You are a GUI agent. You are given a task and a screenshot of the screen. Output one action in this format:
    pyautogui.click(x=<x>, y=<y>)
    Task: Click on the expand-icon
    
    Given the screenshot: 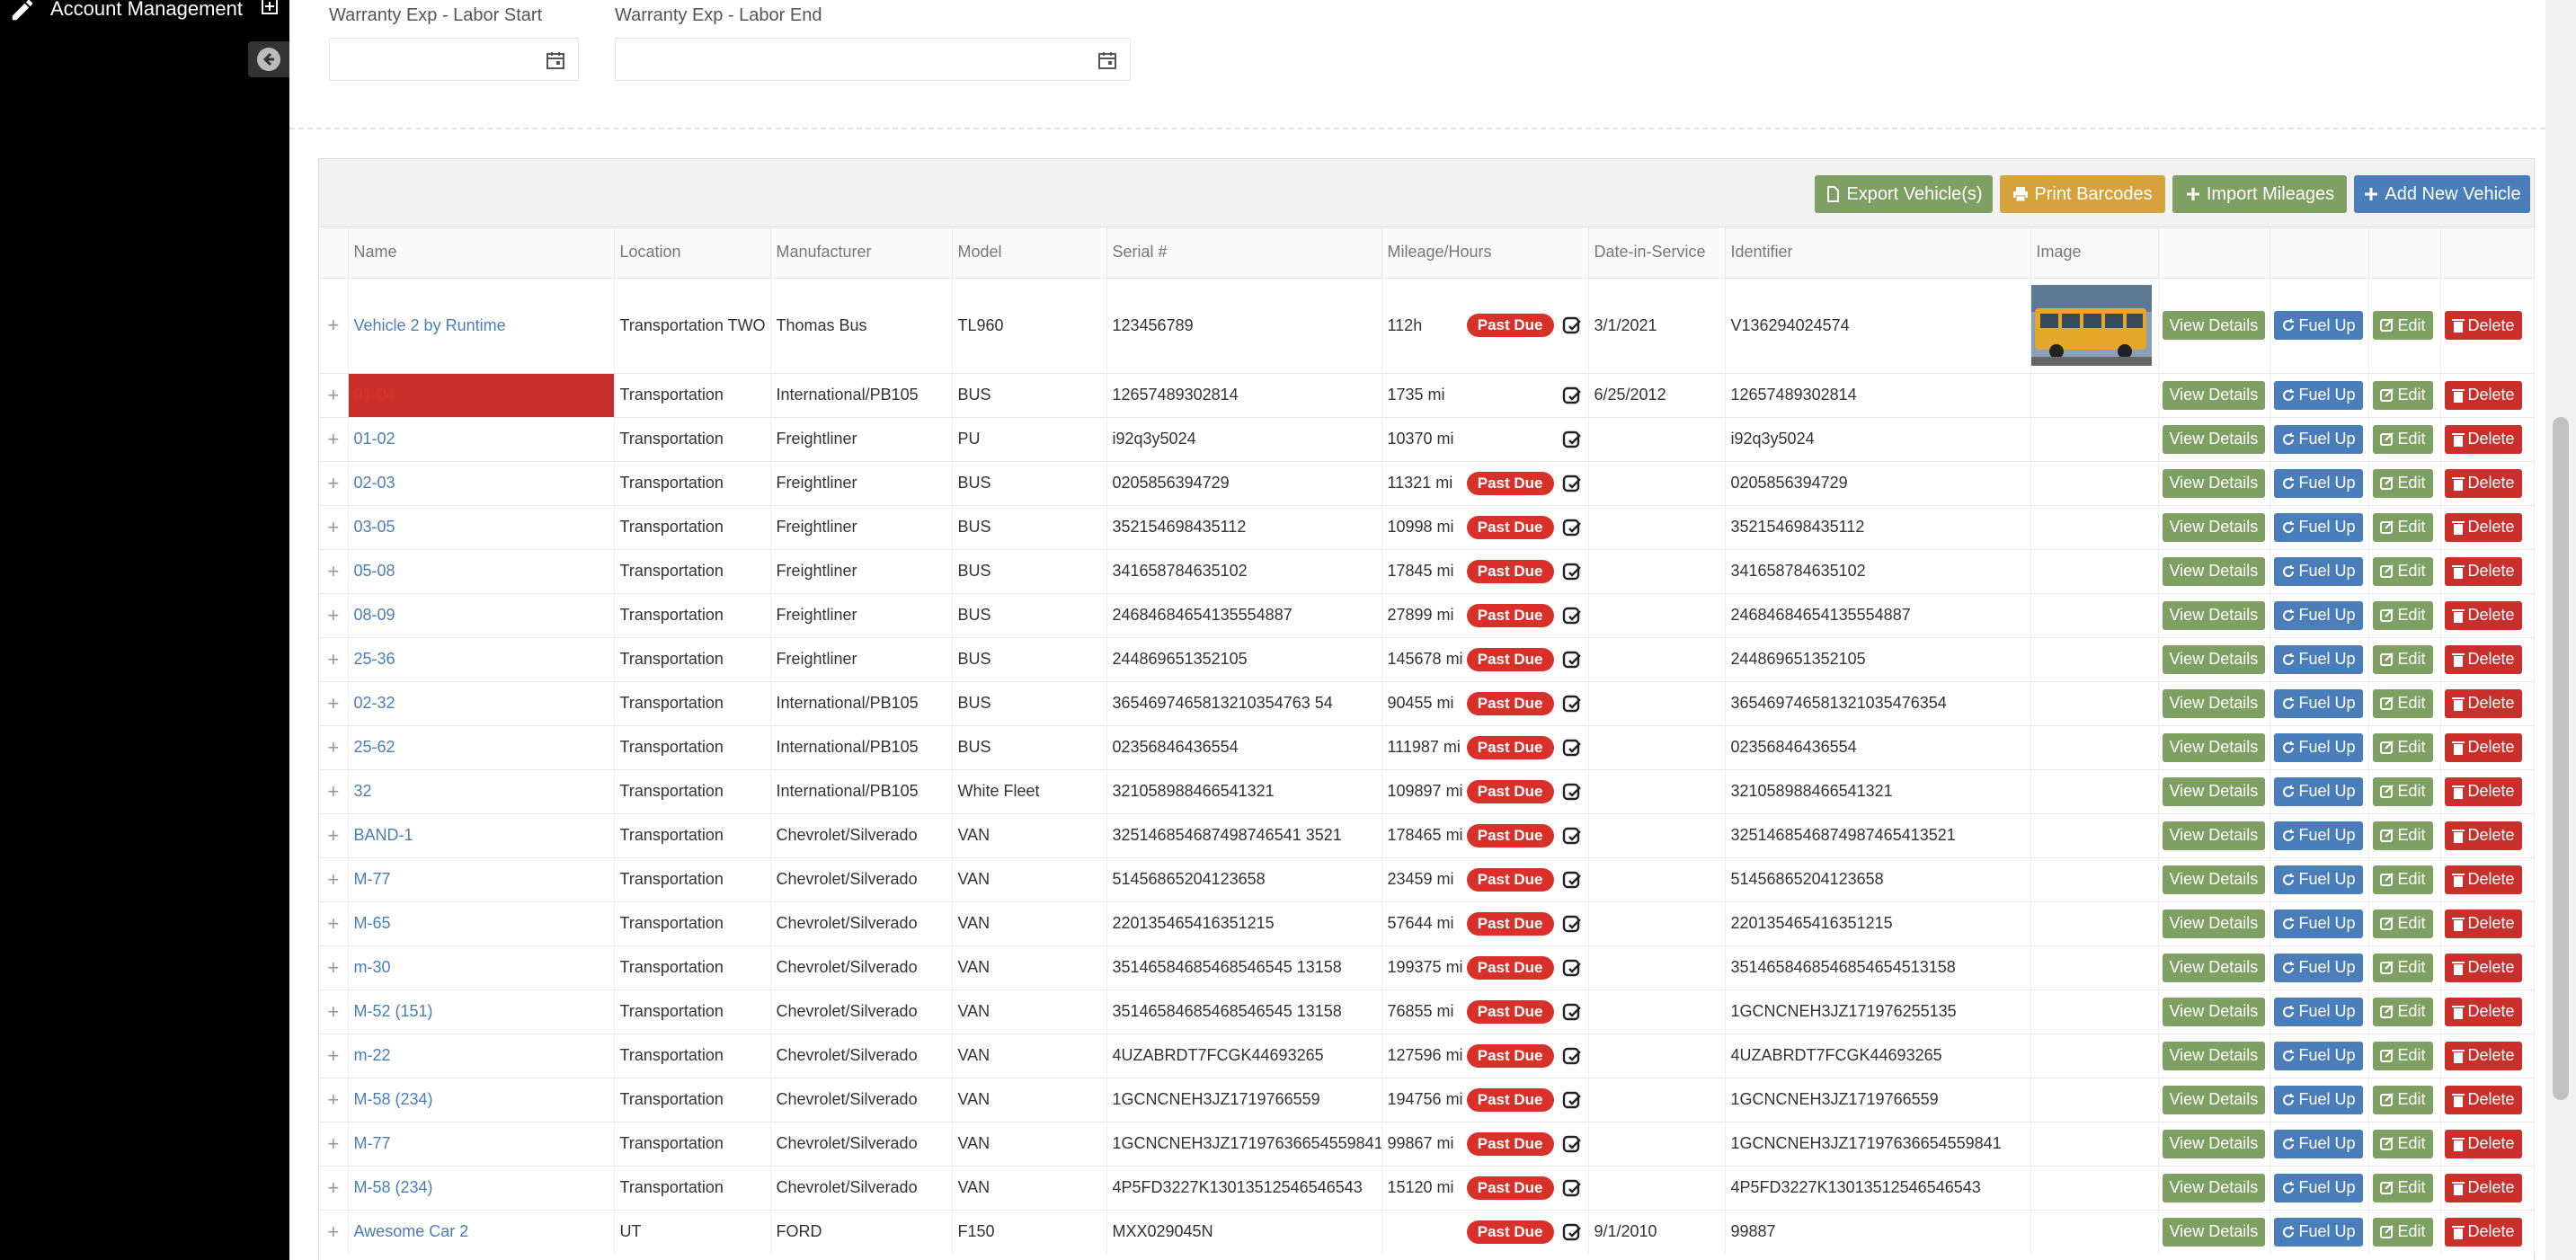 What is the action you would take?
    pyautogui.click(x=270, y=7)
    